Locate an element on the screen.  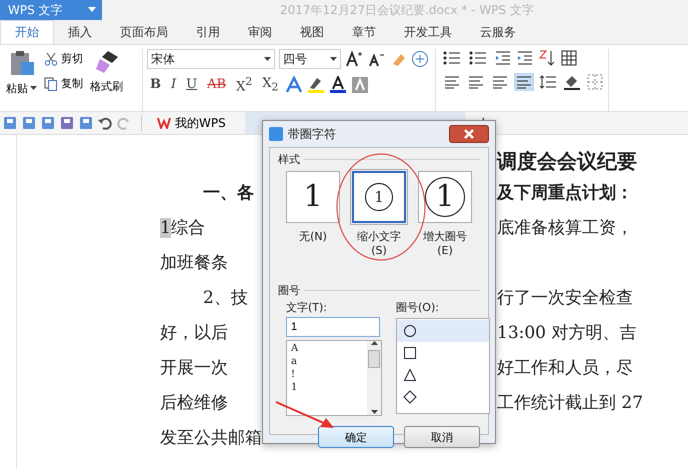
format-button: I is located at coordinates (174, 84).